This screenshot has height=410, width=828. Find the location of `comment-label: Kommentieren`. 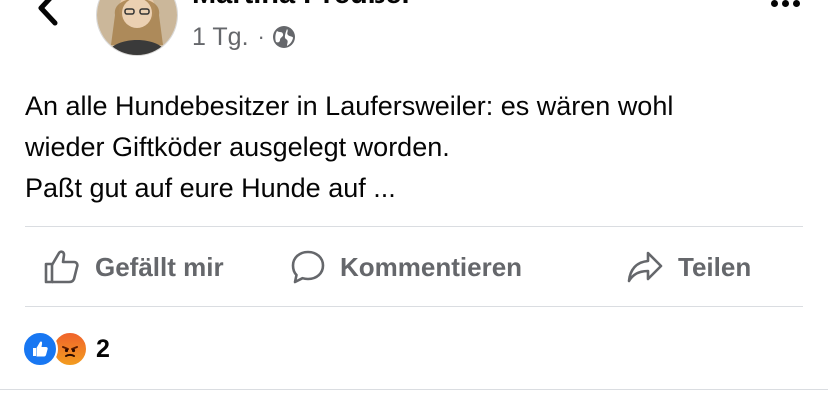

comment-label: Kommentieren is located at coordinates (431, 266).